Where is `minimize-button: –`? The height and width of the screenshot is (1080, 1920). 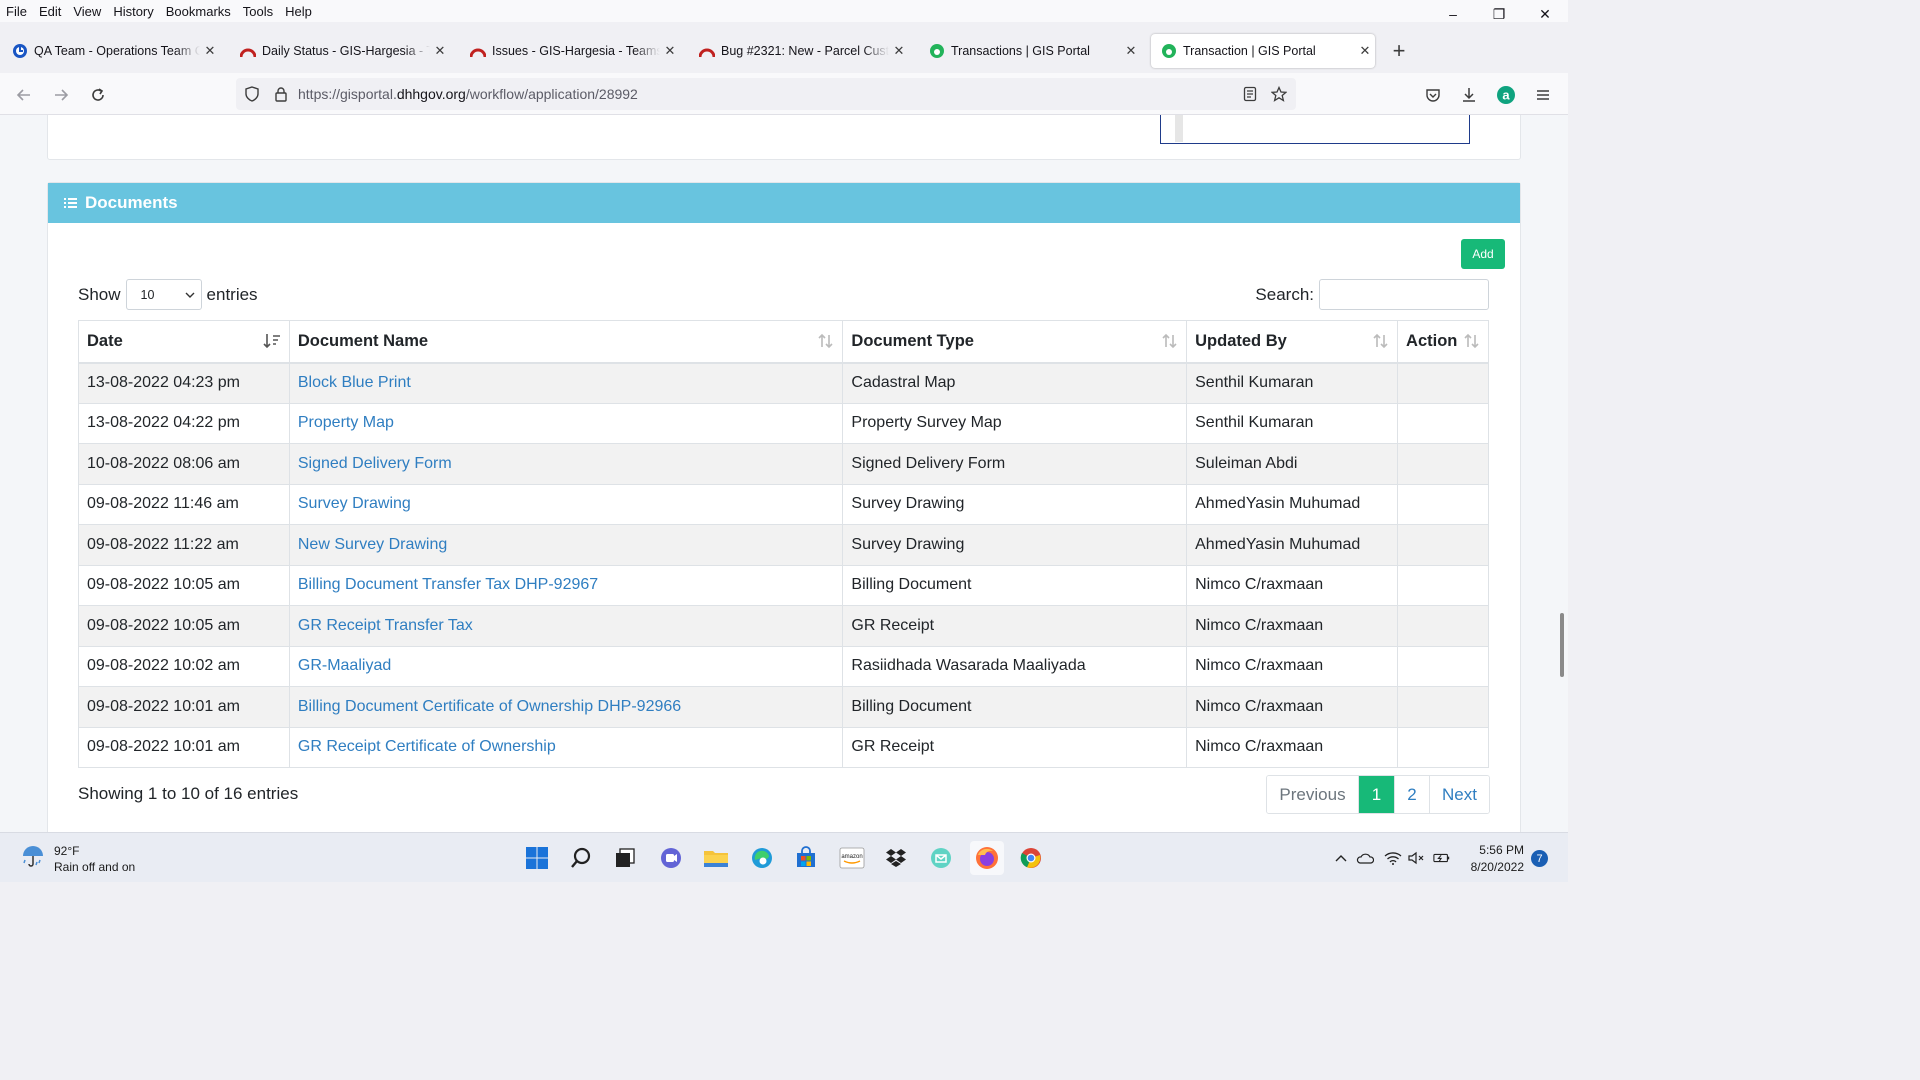
minimize-button: – is located at coordinates (1453, 14).